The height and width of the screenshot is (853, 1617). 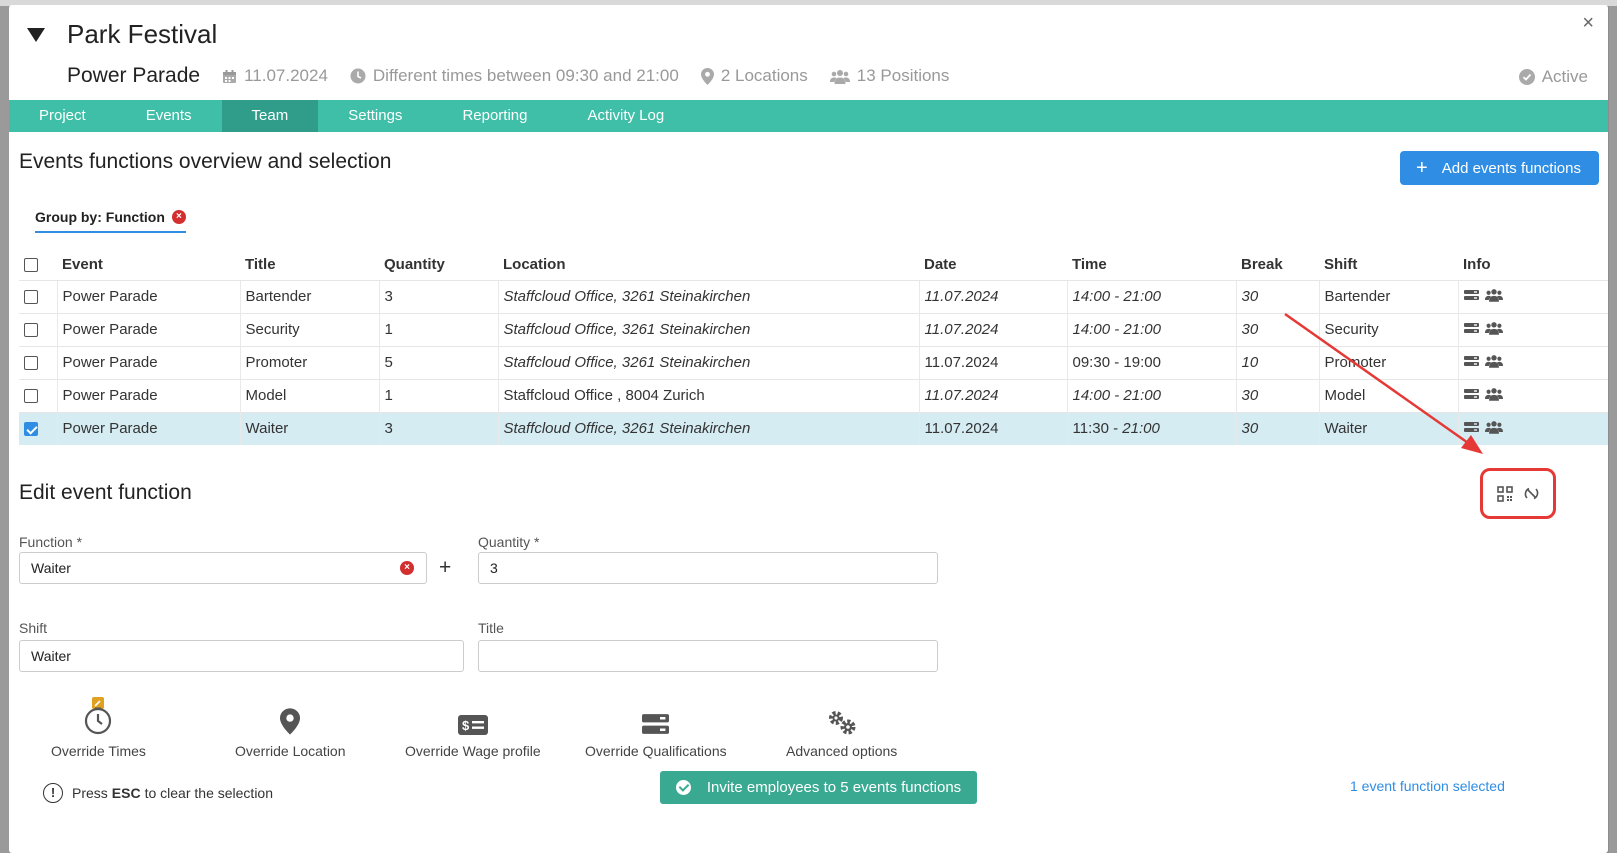 What do you see at coordinates (514, 76) in the screenshot?
I see `event-times: Different times between 09:30 and 21:00` at bounding box center [514, 76].